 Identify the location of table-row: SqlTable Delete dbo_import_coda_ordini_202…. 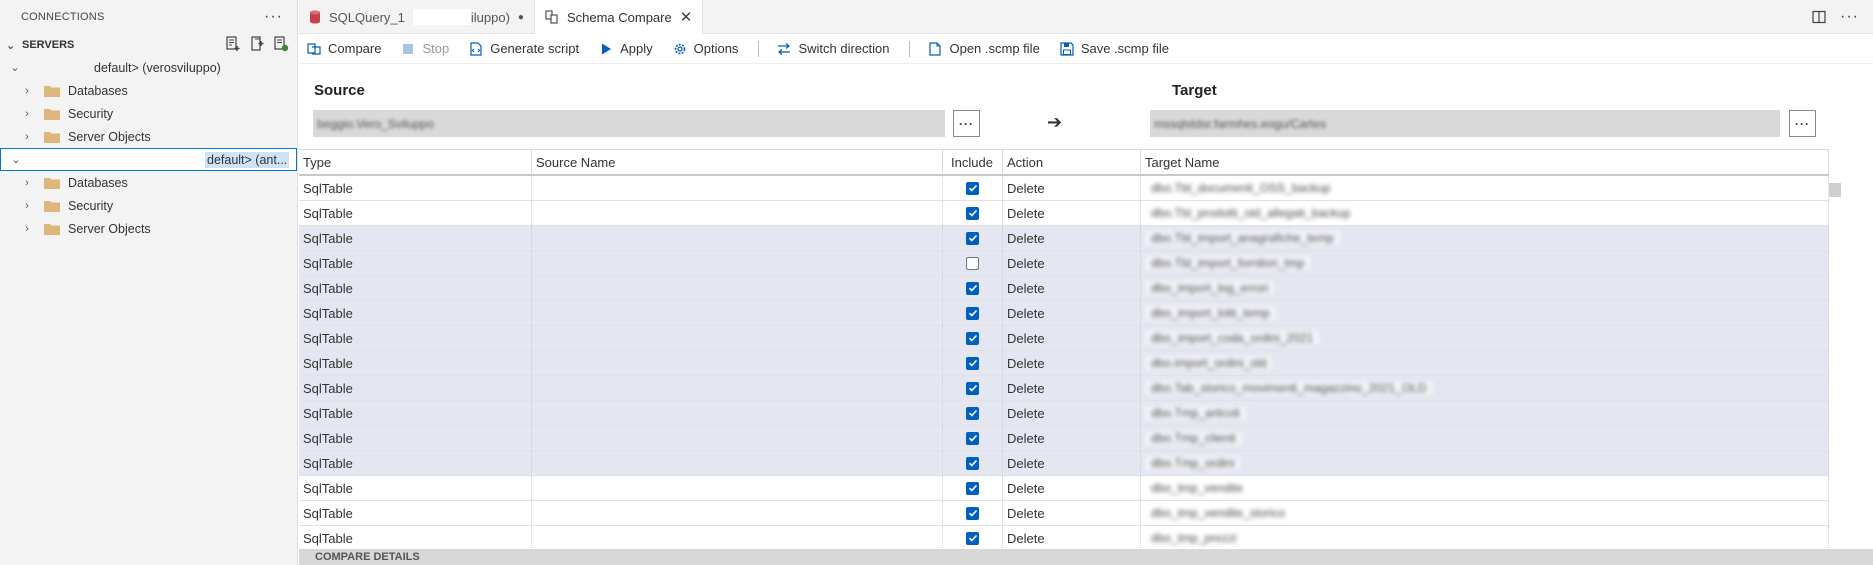
(1064, 338).